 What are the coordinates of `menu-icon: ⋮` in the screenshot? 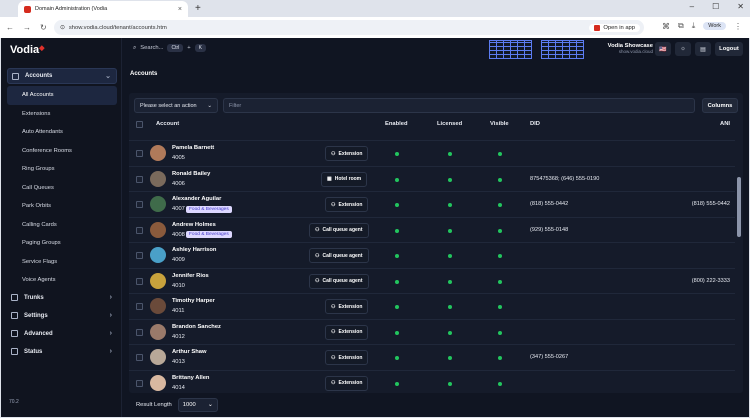 It's located at (738, 26).